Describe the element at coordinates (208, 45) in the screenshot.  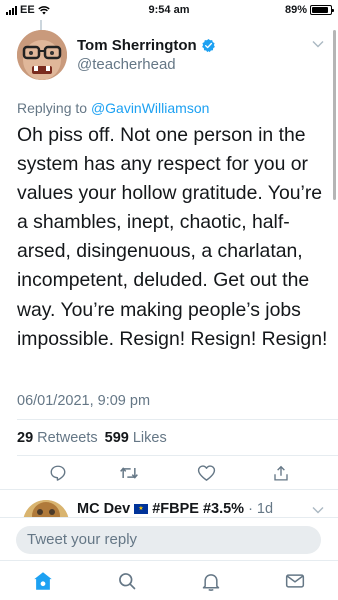
I see `verified-badge-icon` at that location.